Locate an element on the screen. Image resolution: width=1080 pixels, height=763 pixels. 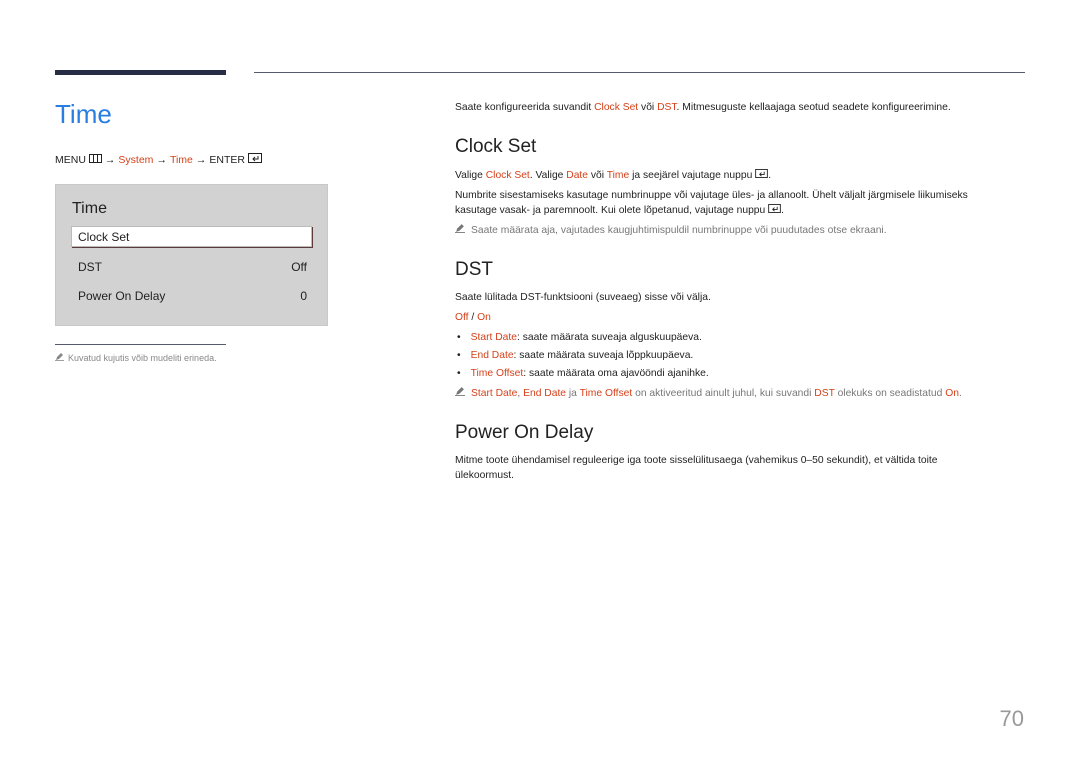
page-title: Time is located at coordinates (83, 114).